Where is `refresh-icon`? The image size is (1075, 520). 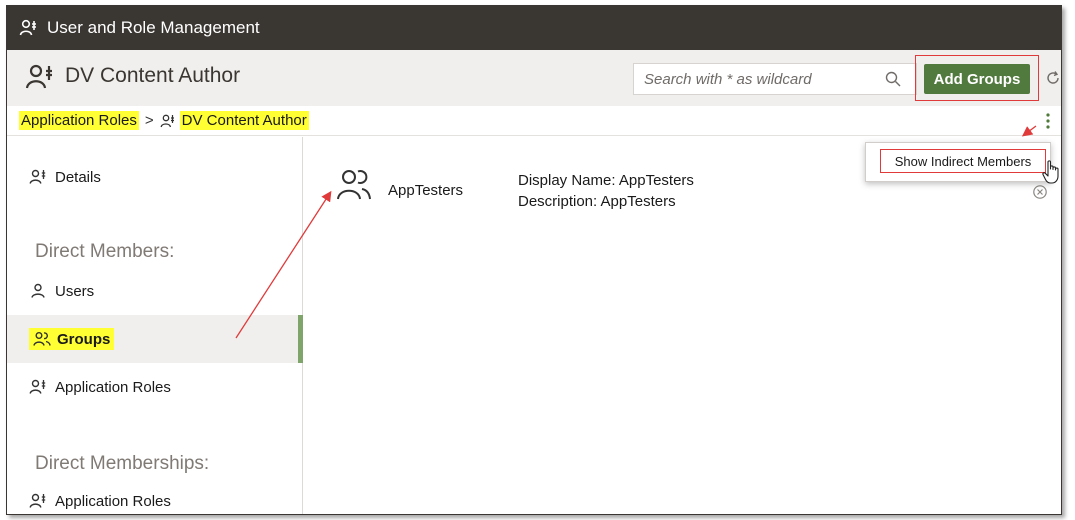
refresh-icon is located at coordinates (1053, 78).